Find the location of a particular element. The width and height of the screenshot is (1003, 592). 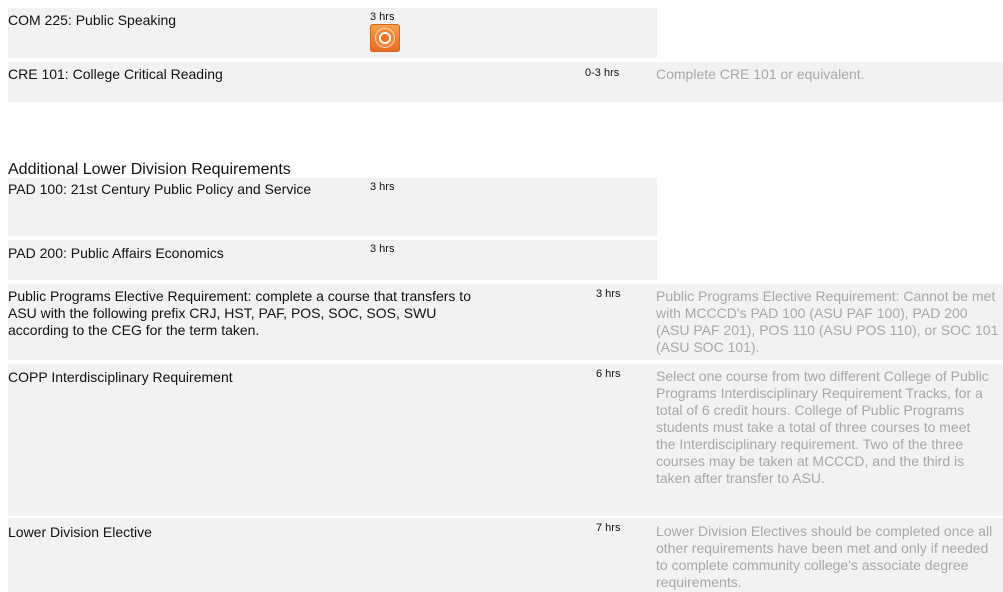

course-name: PAD 200: Public Affairs Economics is located at coordinates (116, 253).